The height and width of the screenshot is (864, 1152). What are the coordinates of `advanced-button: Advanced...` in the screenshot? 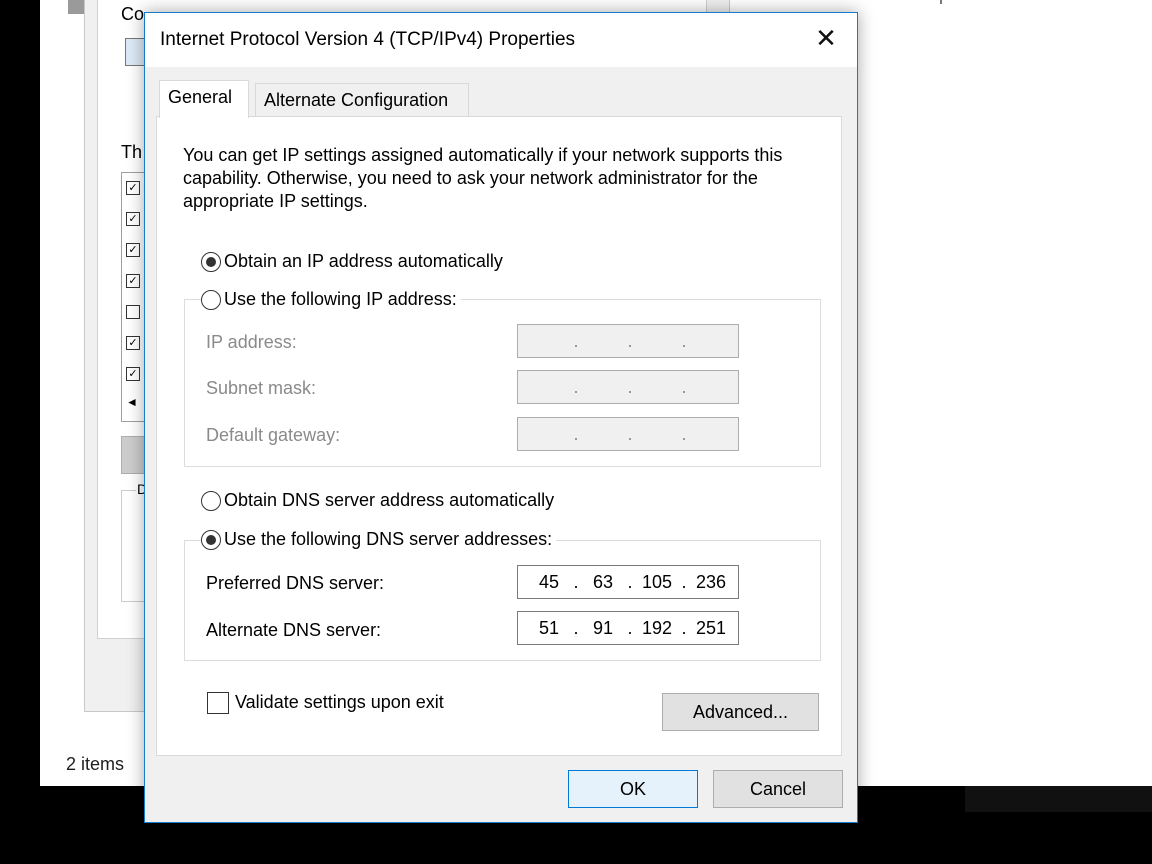 It's located at (740, 712).